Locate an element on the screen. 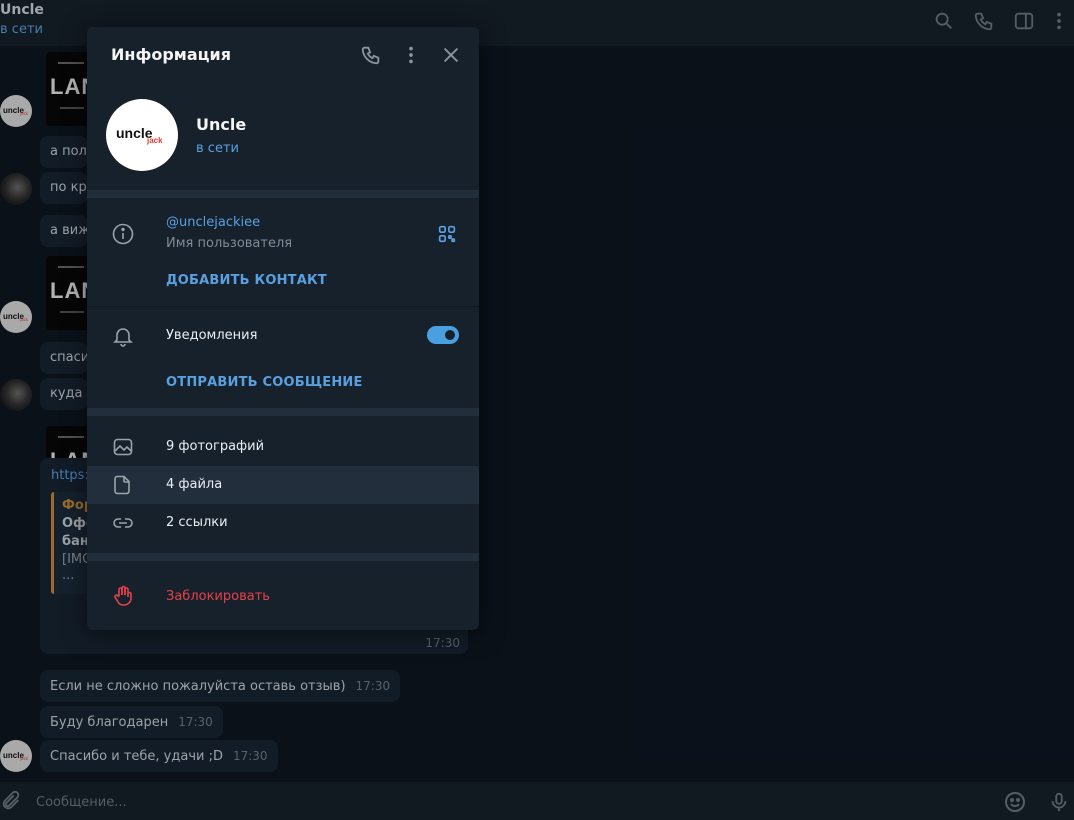  bell-icon is located at coordinates (123, 336).